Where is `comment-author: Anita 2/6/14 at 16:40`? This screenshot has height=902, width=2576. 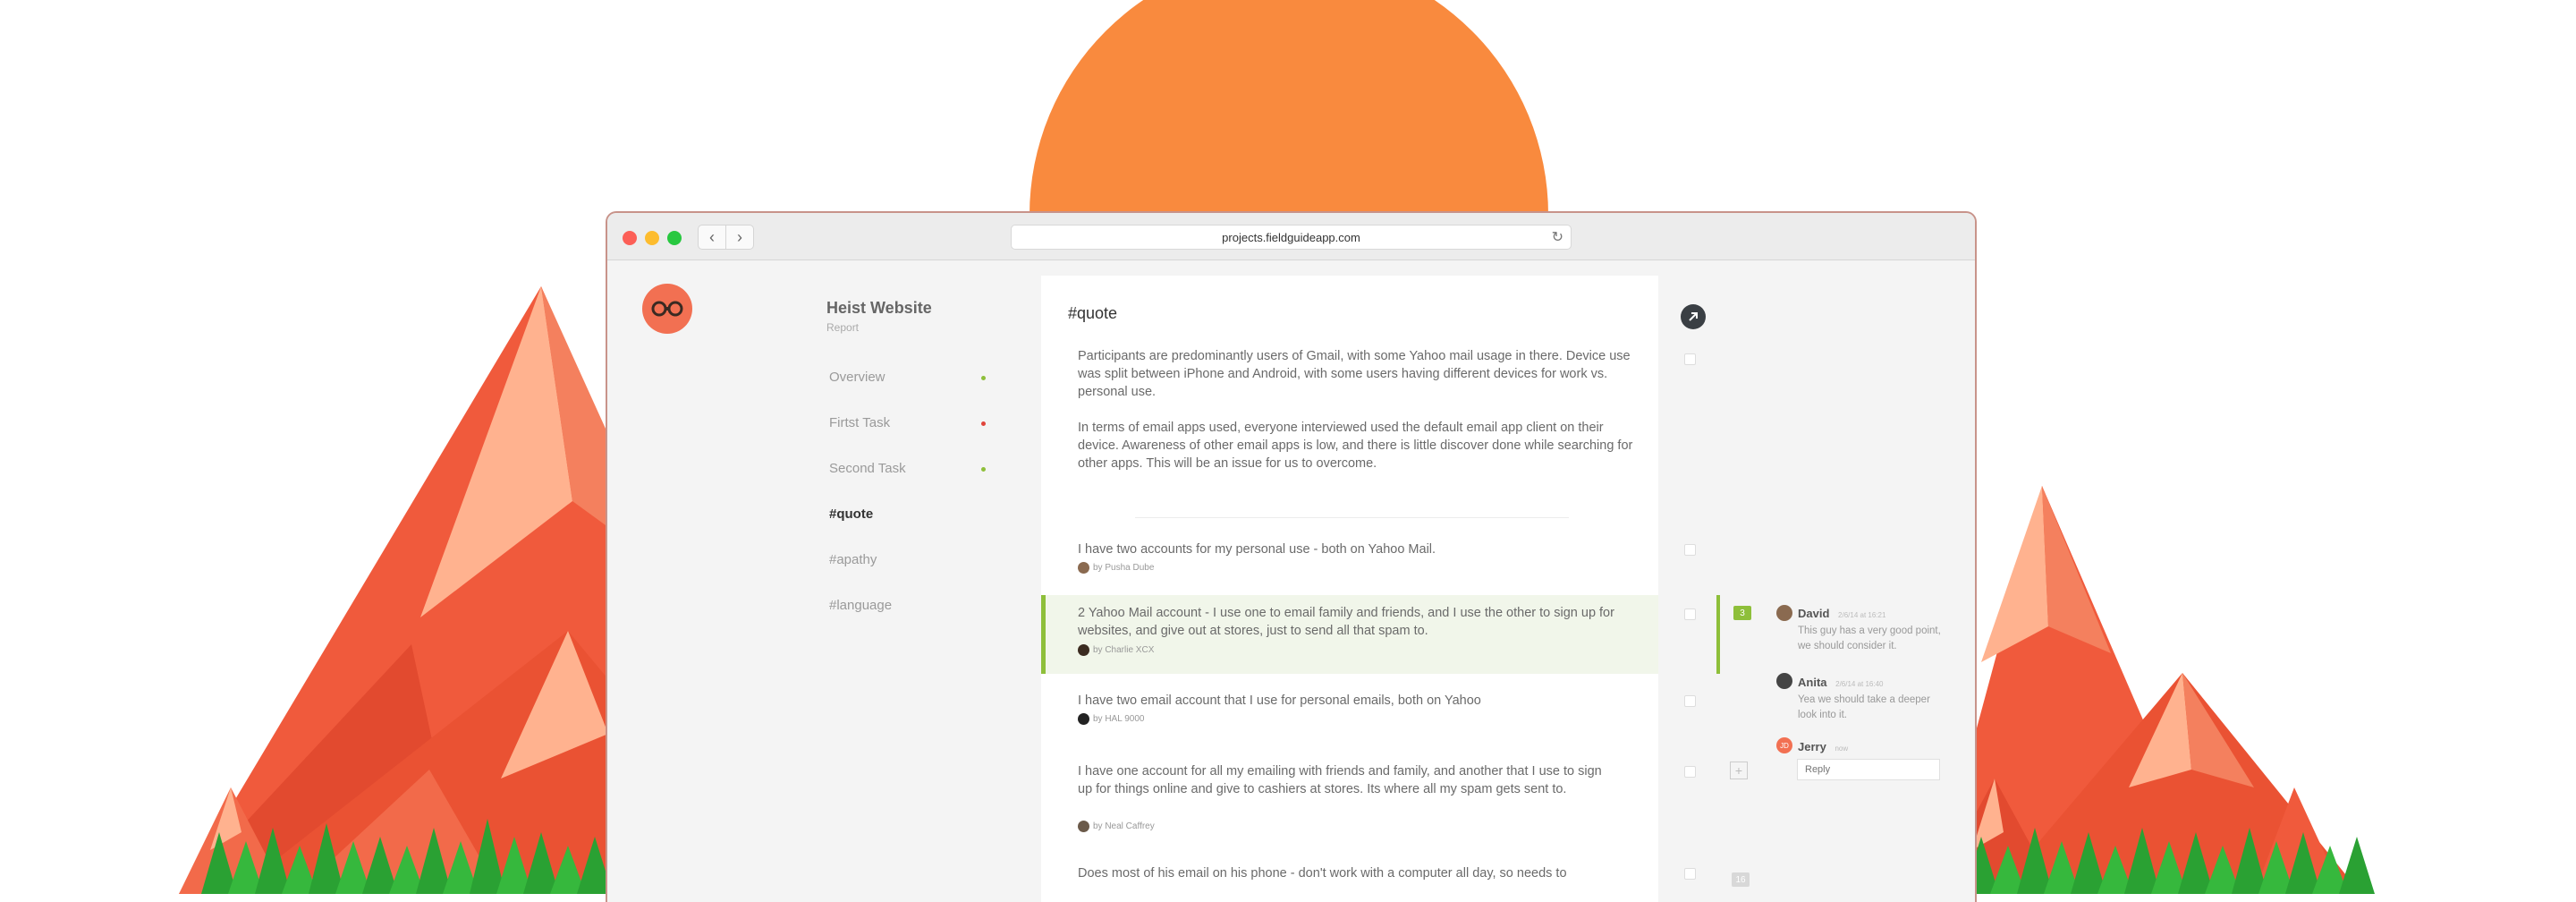
comment-author: Anita 2/6/14 at 16:40 is located at coordinates (1841, 682).